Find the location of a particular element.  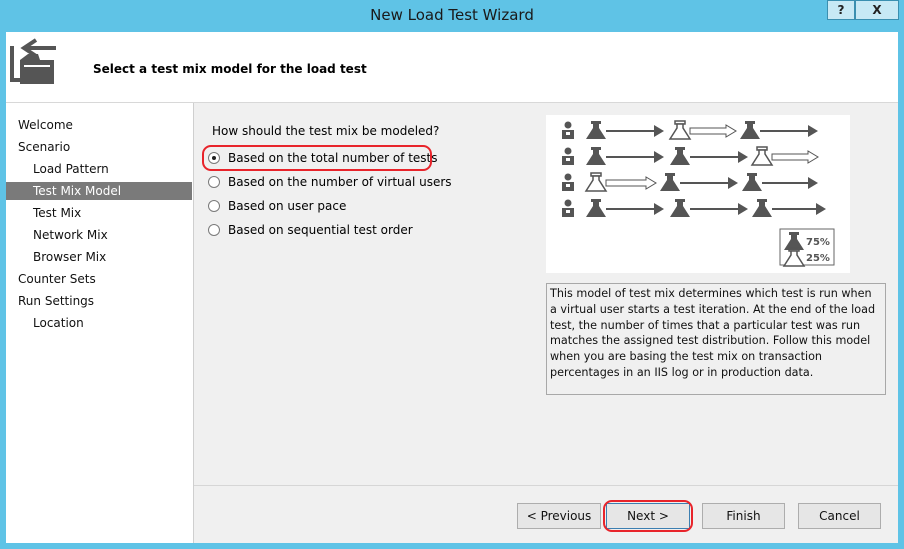

nav-item-counter-sets: Counter Sets is located at coordinates (99, 279).